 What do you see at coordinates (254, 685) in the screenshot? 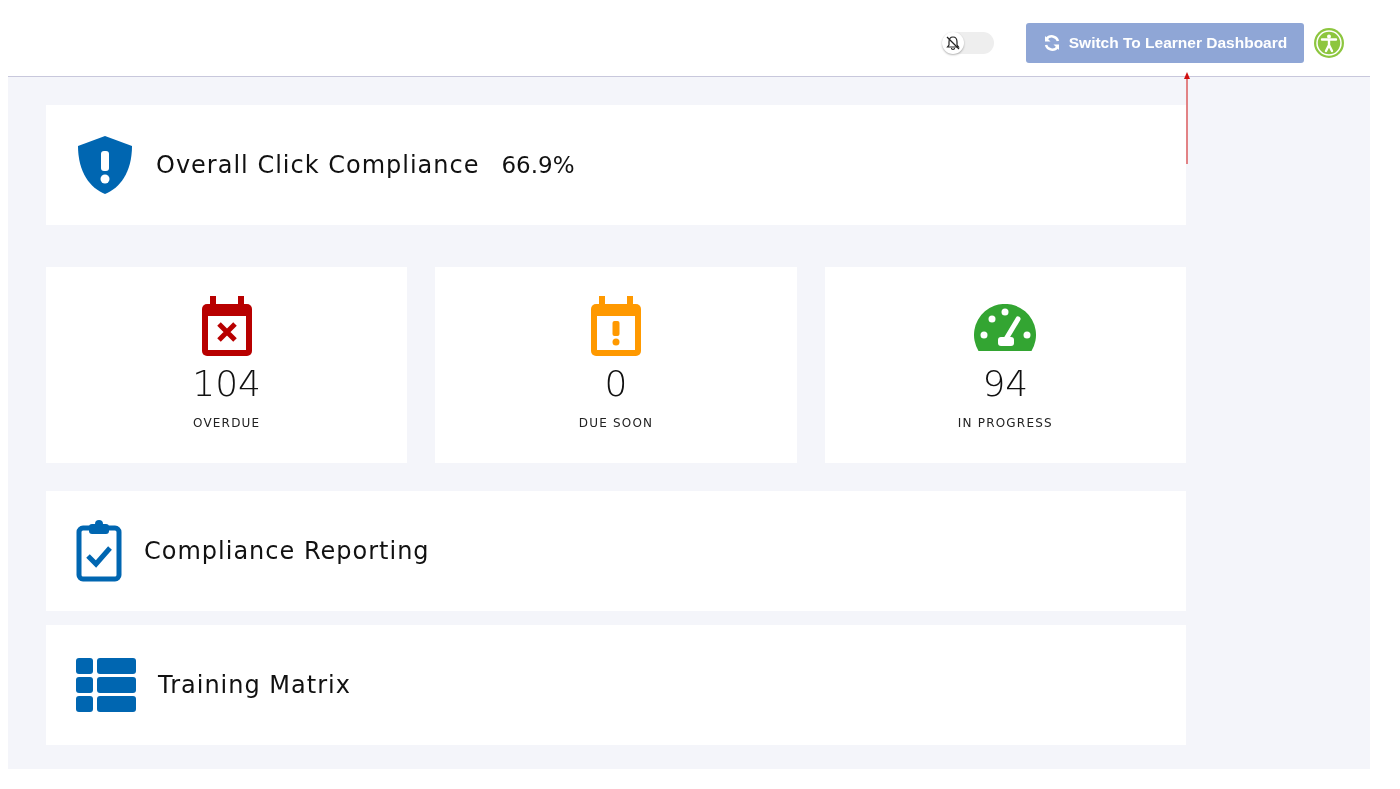
I see `section-title: Training Matrix` at bounding box center [254, 685].